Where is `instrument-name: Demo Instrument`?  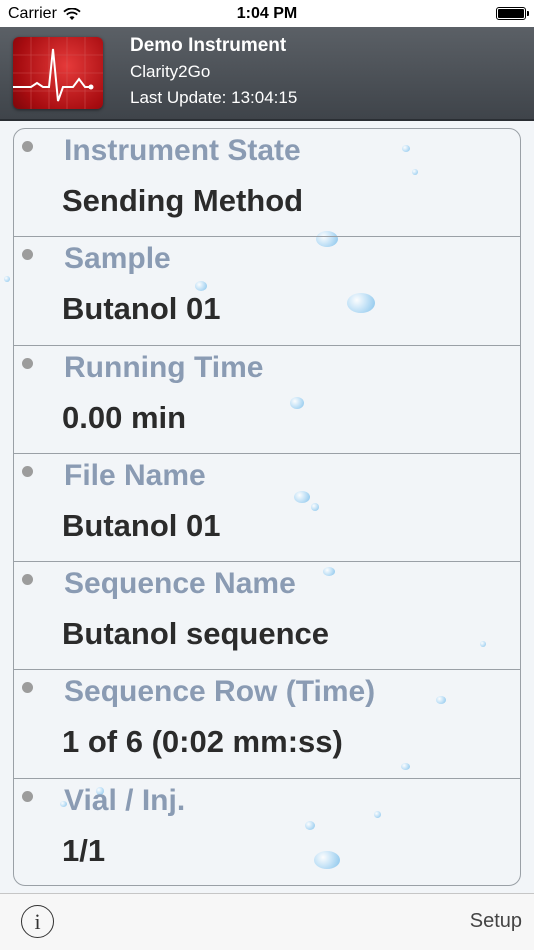
instrument-name: Demo Instrument is located at coordinates (208, 45).